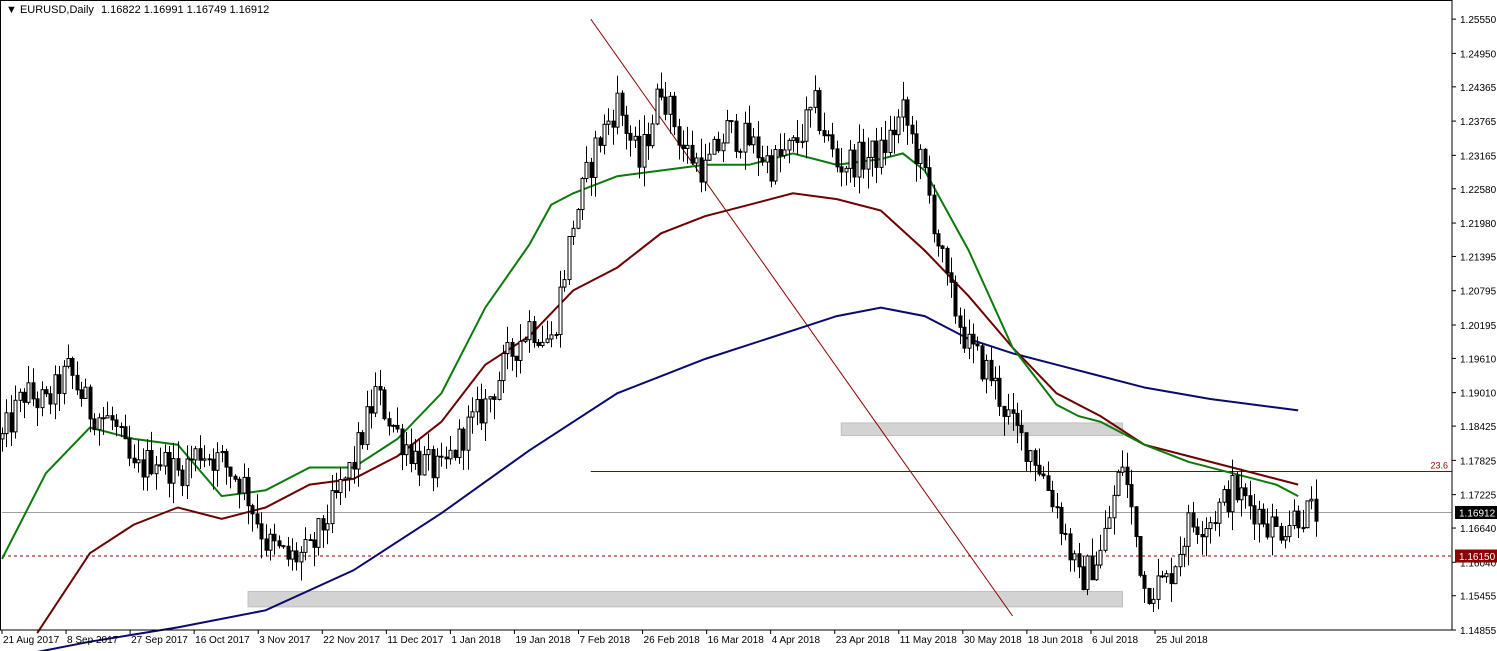 The image size is (1497, 651). What do you see at coordinates (1478, 88) in the screenshot?
I see `y-tick-label: 1.24365` at bounding box center [1478, 88].